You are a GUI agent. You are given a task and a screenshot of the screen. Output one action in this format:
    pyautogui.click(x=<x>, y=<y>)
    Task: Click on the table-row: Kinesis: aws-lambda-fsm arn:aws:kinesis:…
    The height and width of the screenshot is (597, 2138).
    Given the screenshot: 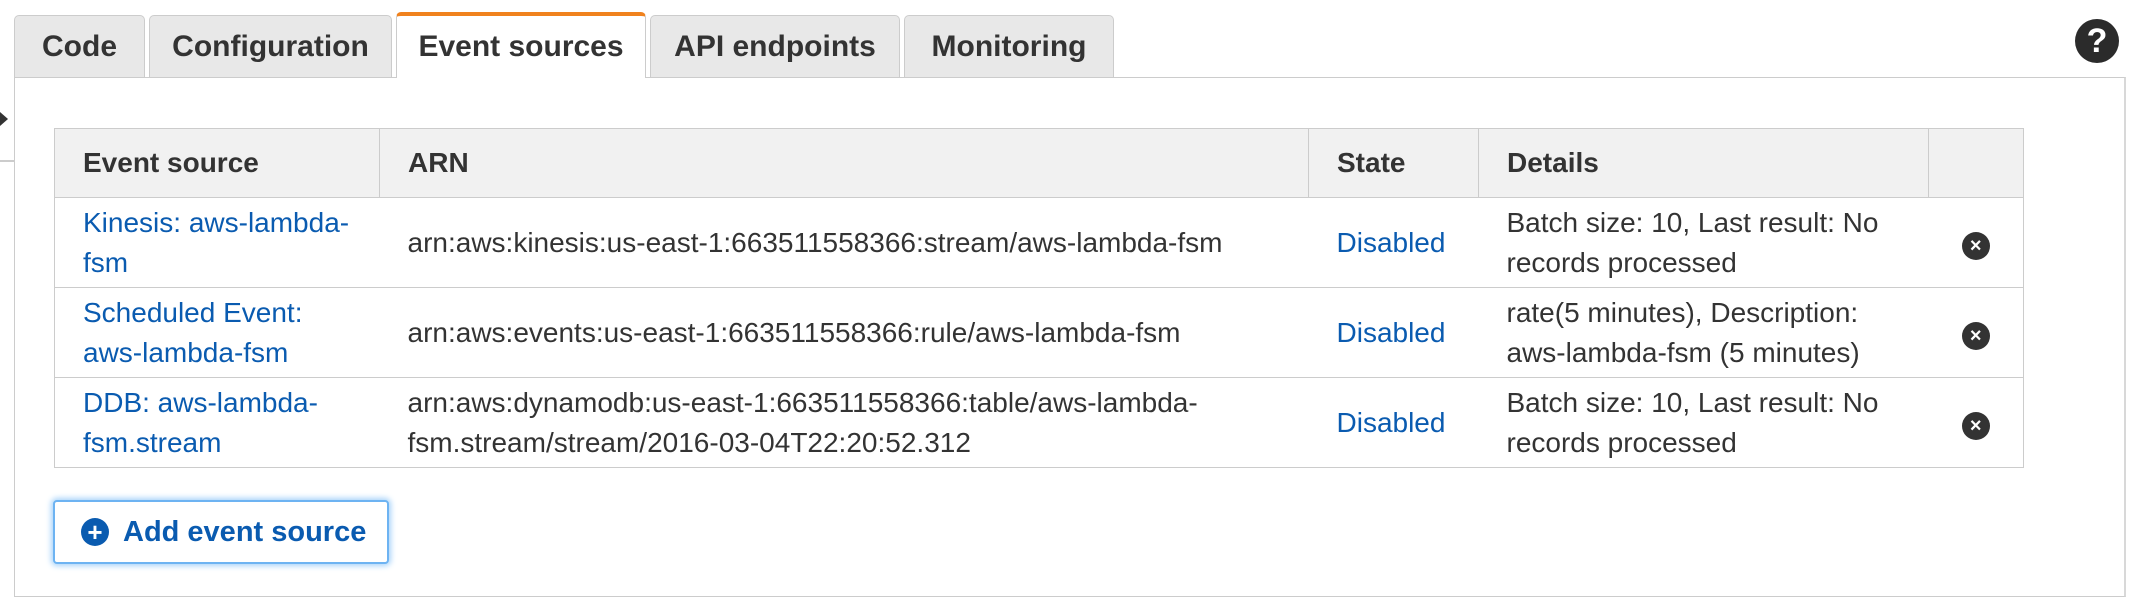 What is the action you would take?
    pyautogui.click(x=1039, y=242)
    